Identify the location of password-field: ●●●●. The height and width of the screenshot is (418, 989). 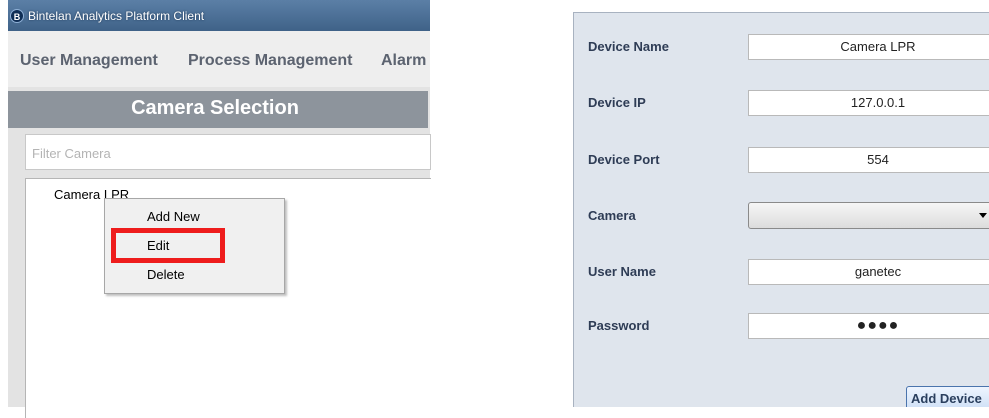
(868, 326).